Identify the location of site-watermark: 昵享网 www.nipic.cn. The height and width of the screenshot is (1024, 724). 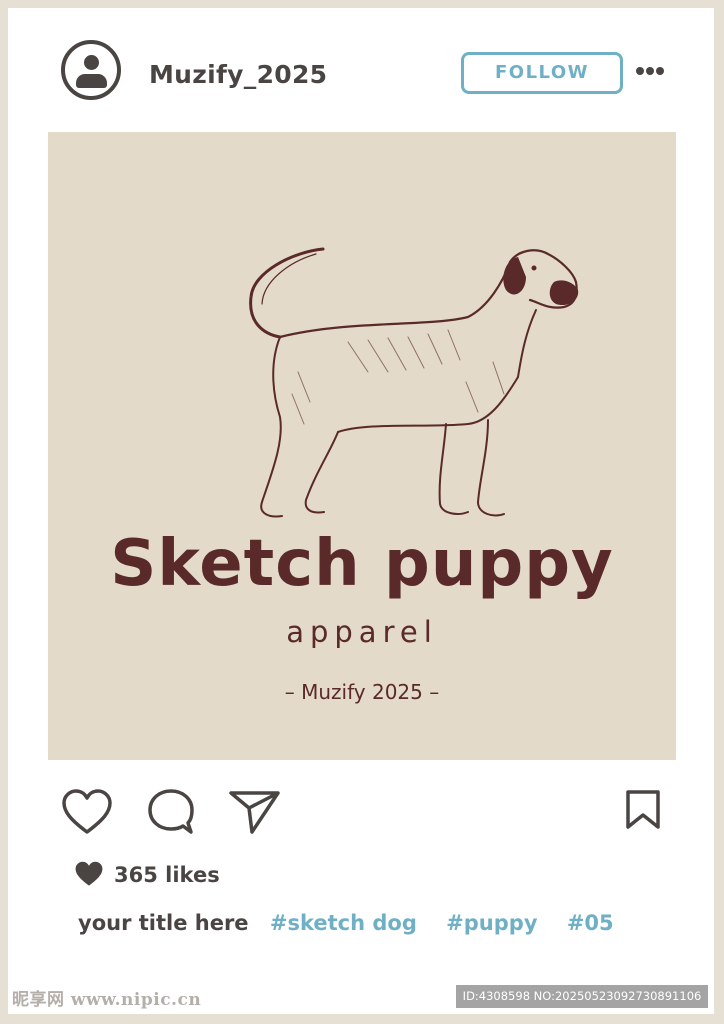
(107, 1000).